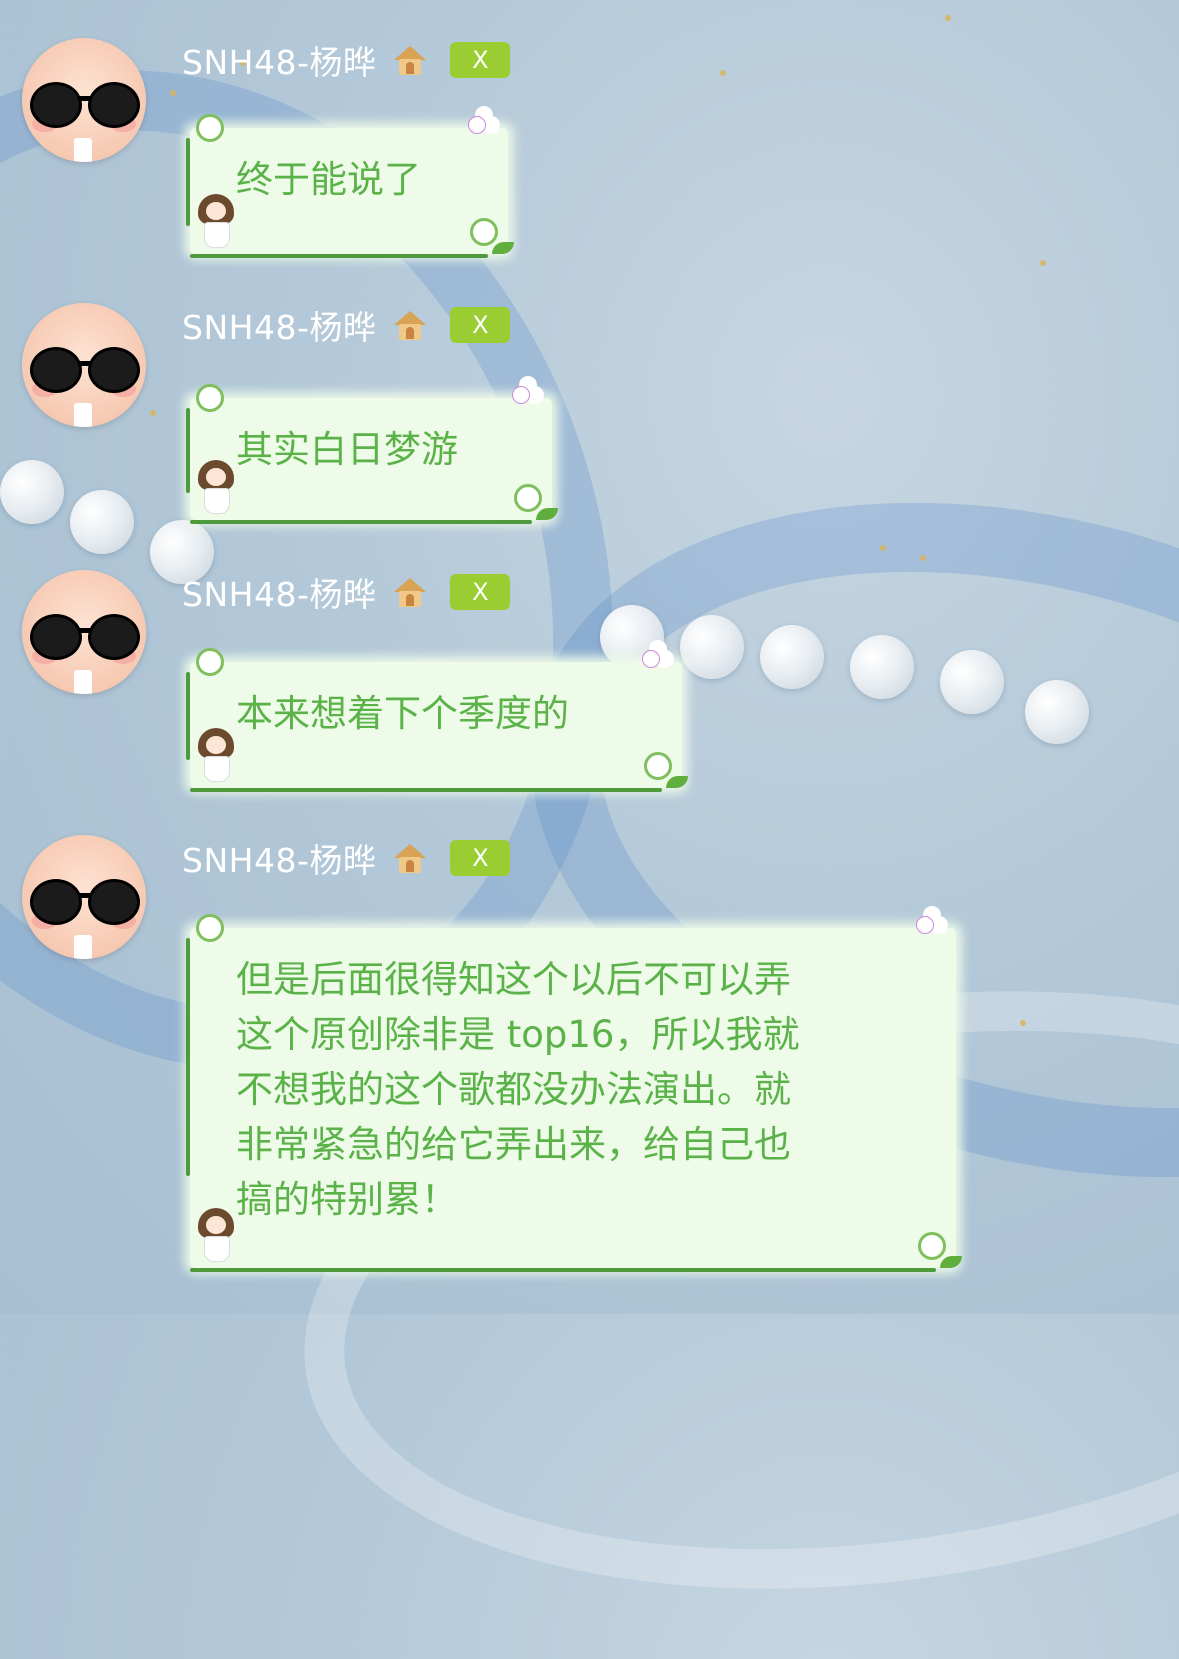 The width and height of the screenshot is (1179, 1659). I want to click on message-text: 本来想着下个季度的, so click(402, 713).